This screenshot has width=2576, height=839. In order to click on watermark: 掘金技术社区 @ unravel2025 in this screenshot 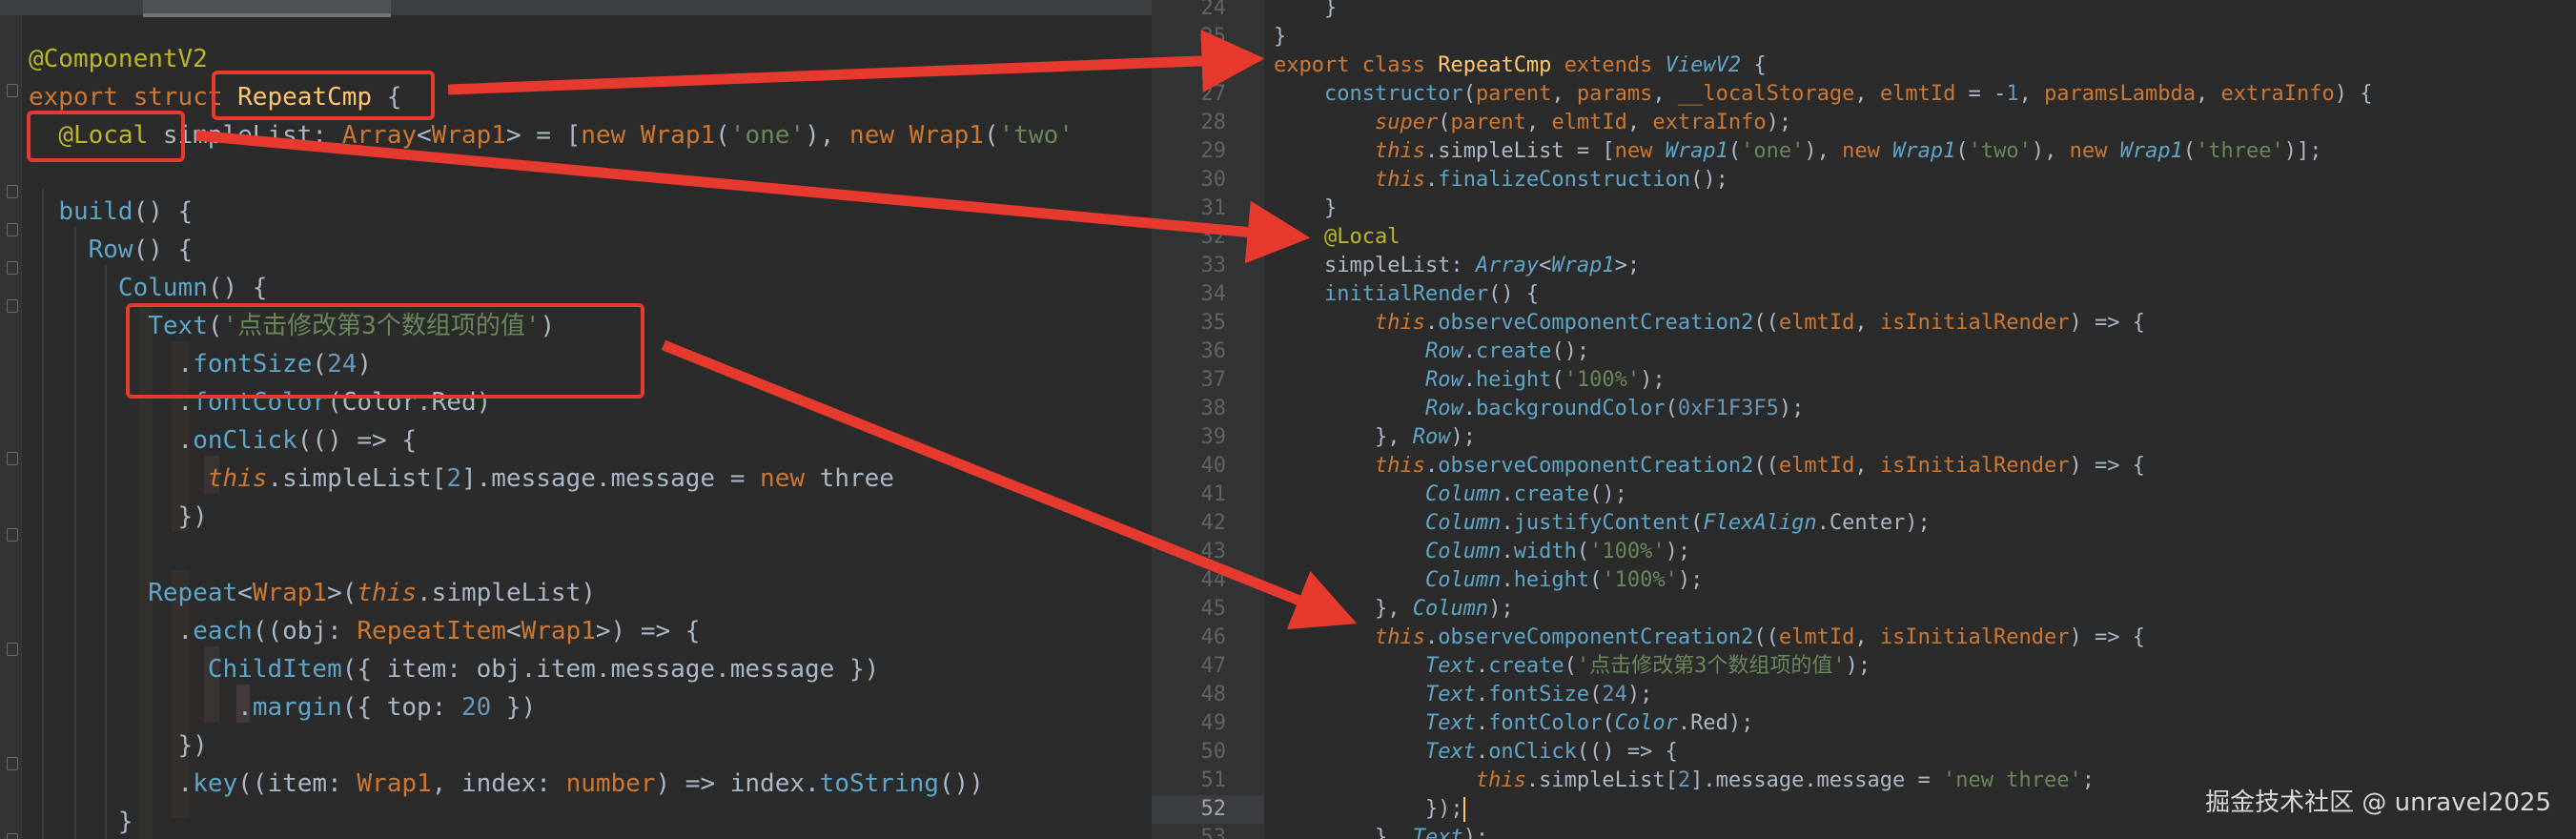, I will do `click(2378, 802)`.